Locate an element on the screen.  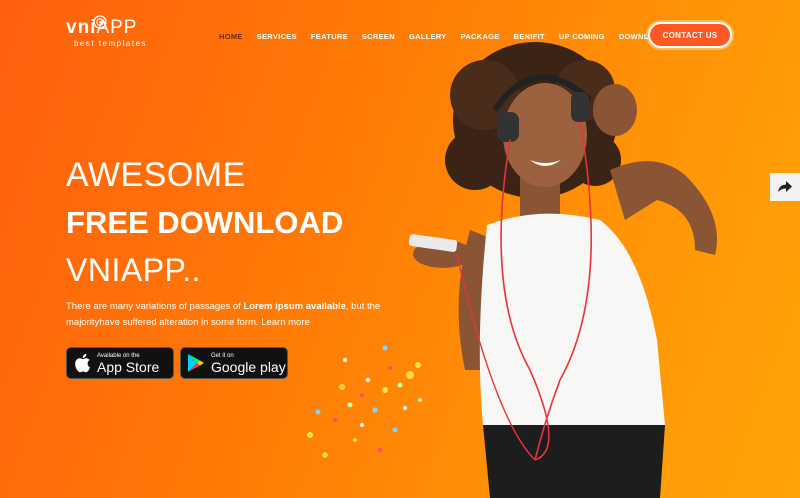
logo-bold-text: vni is located at coordinates (81, 27).